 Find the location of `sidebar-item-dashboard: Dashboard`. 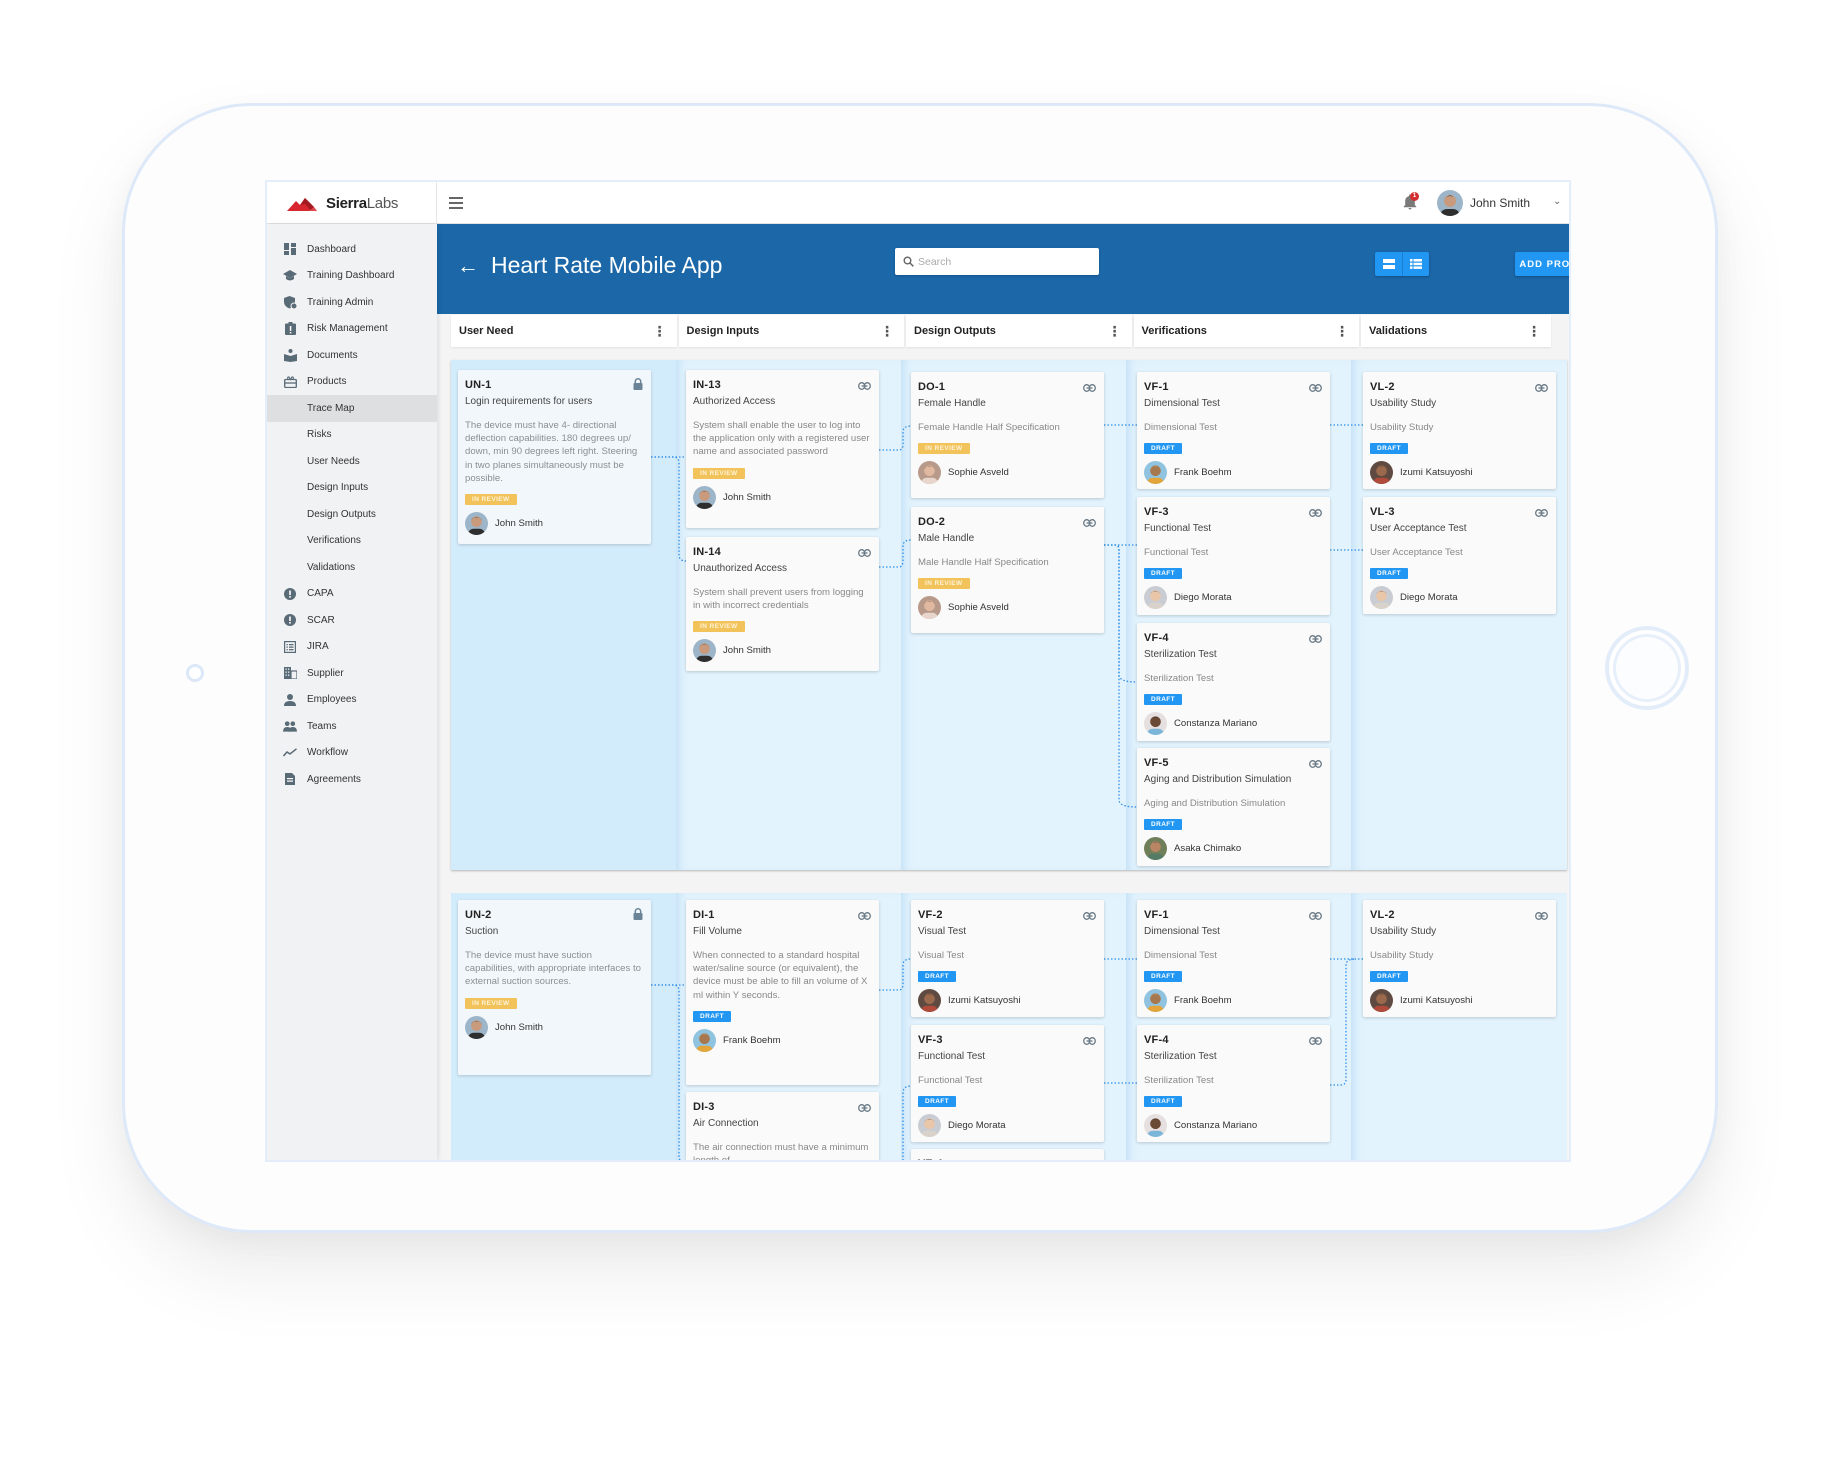

sidebar-item-dashboard: Dashboard is located at coordinates (352, 249).